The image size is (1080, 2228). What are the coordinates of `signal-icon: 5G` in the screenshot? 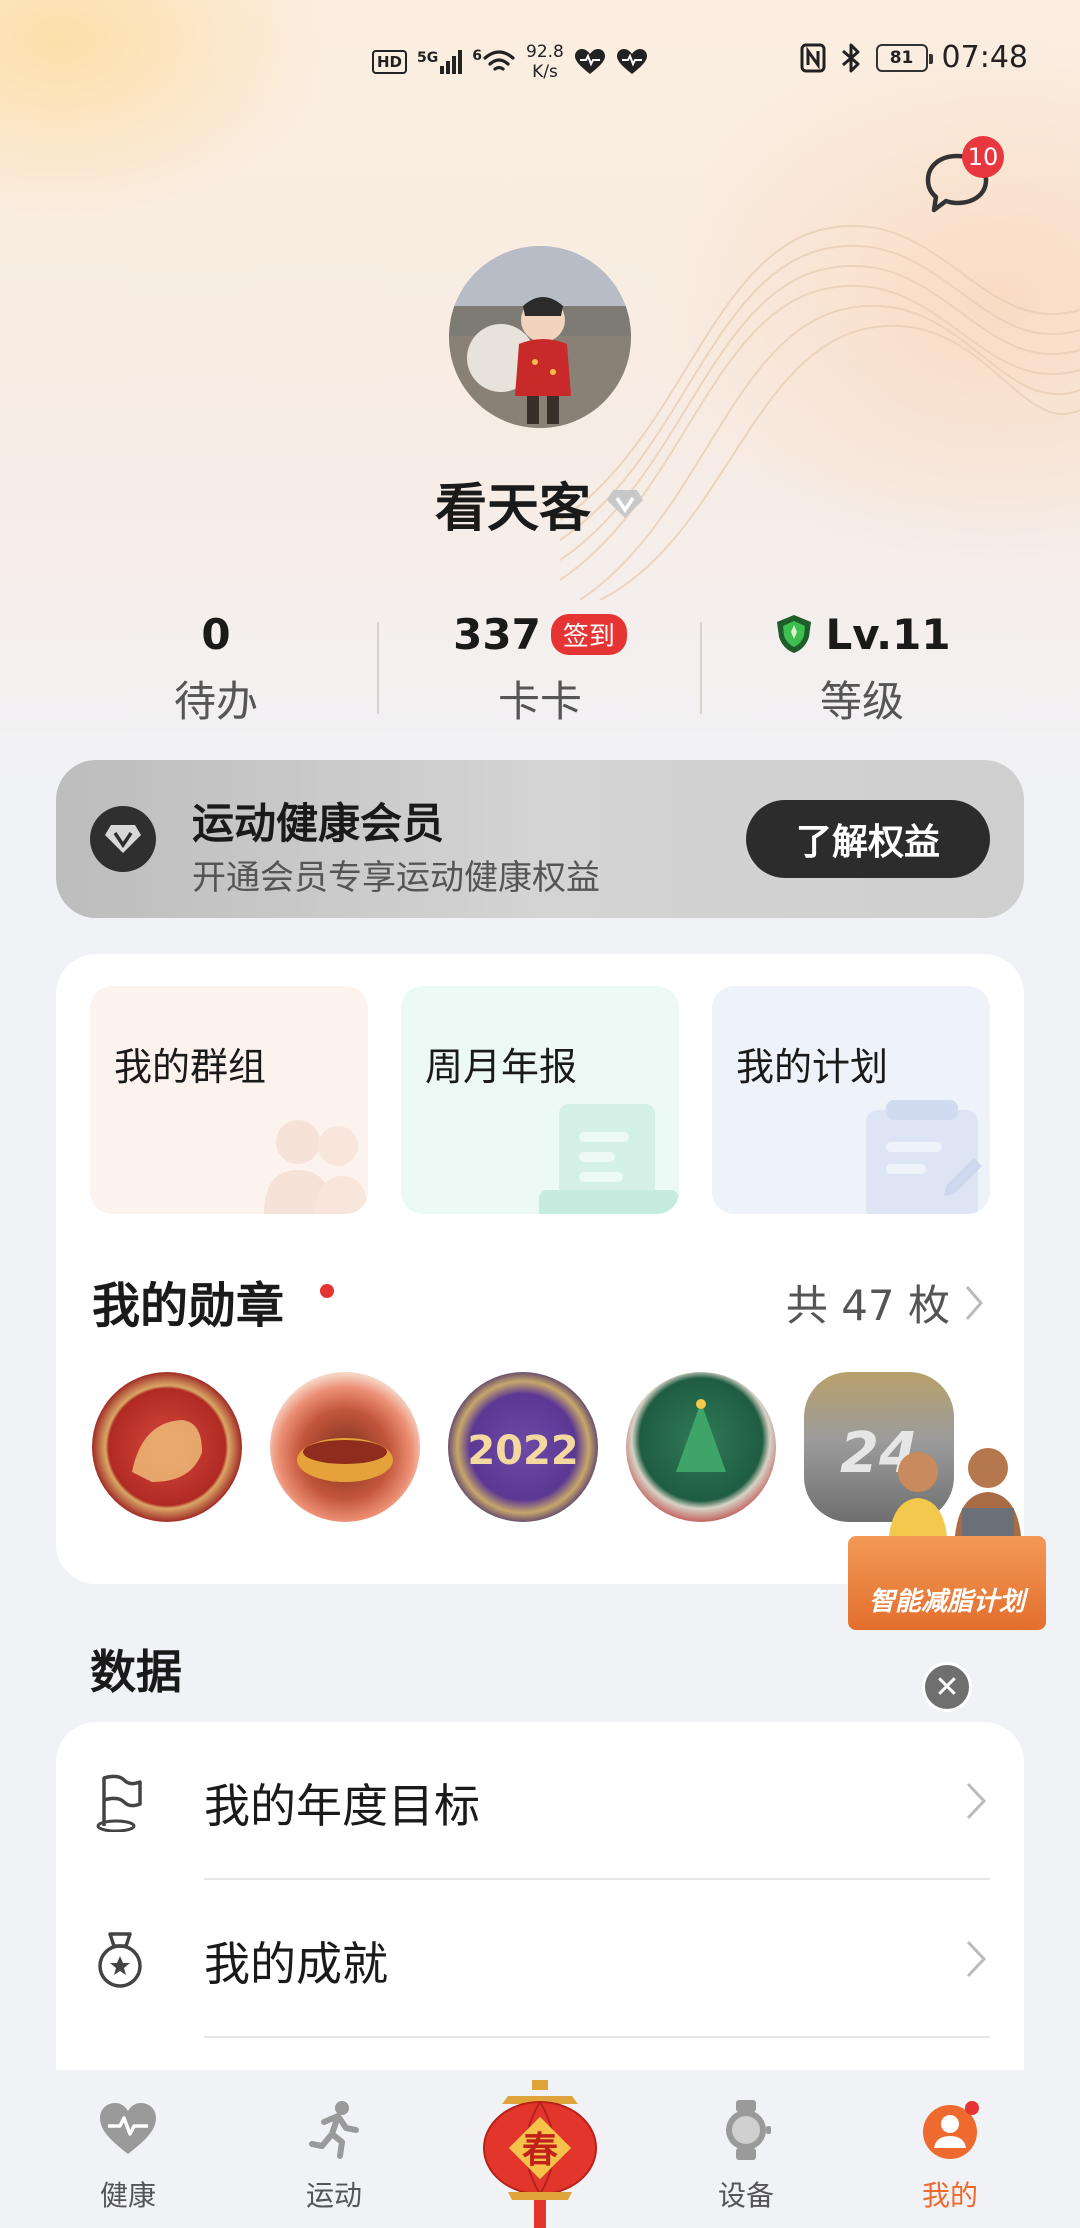 It's located at (440, 62).